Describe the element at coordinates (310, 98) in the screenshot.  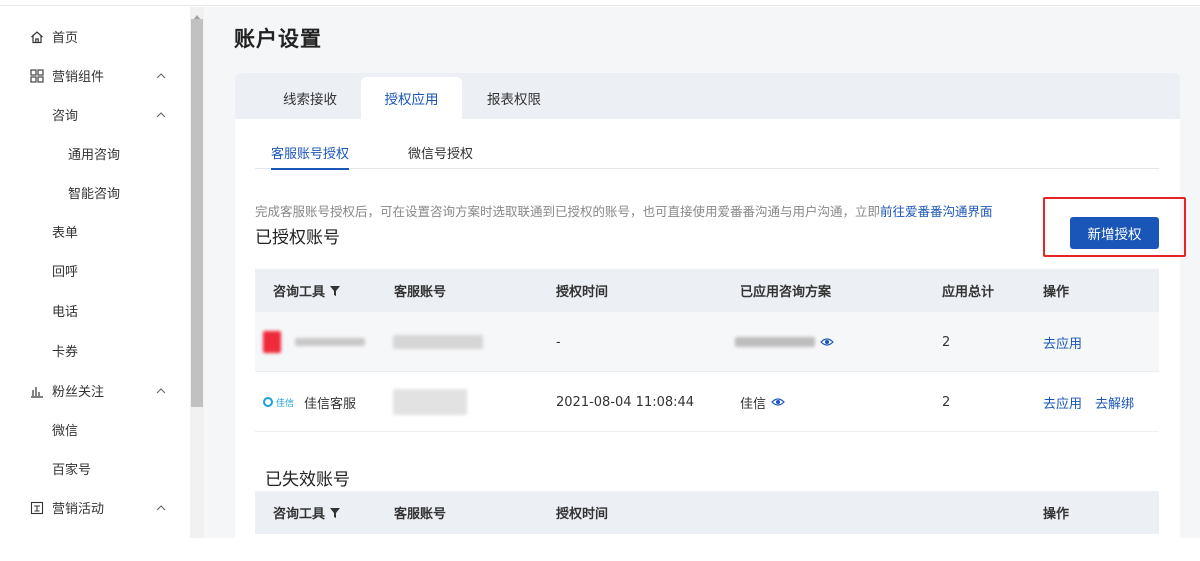
I see `tab-lead-receiving: 线索接收` at that location.